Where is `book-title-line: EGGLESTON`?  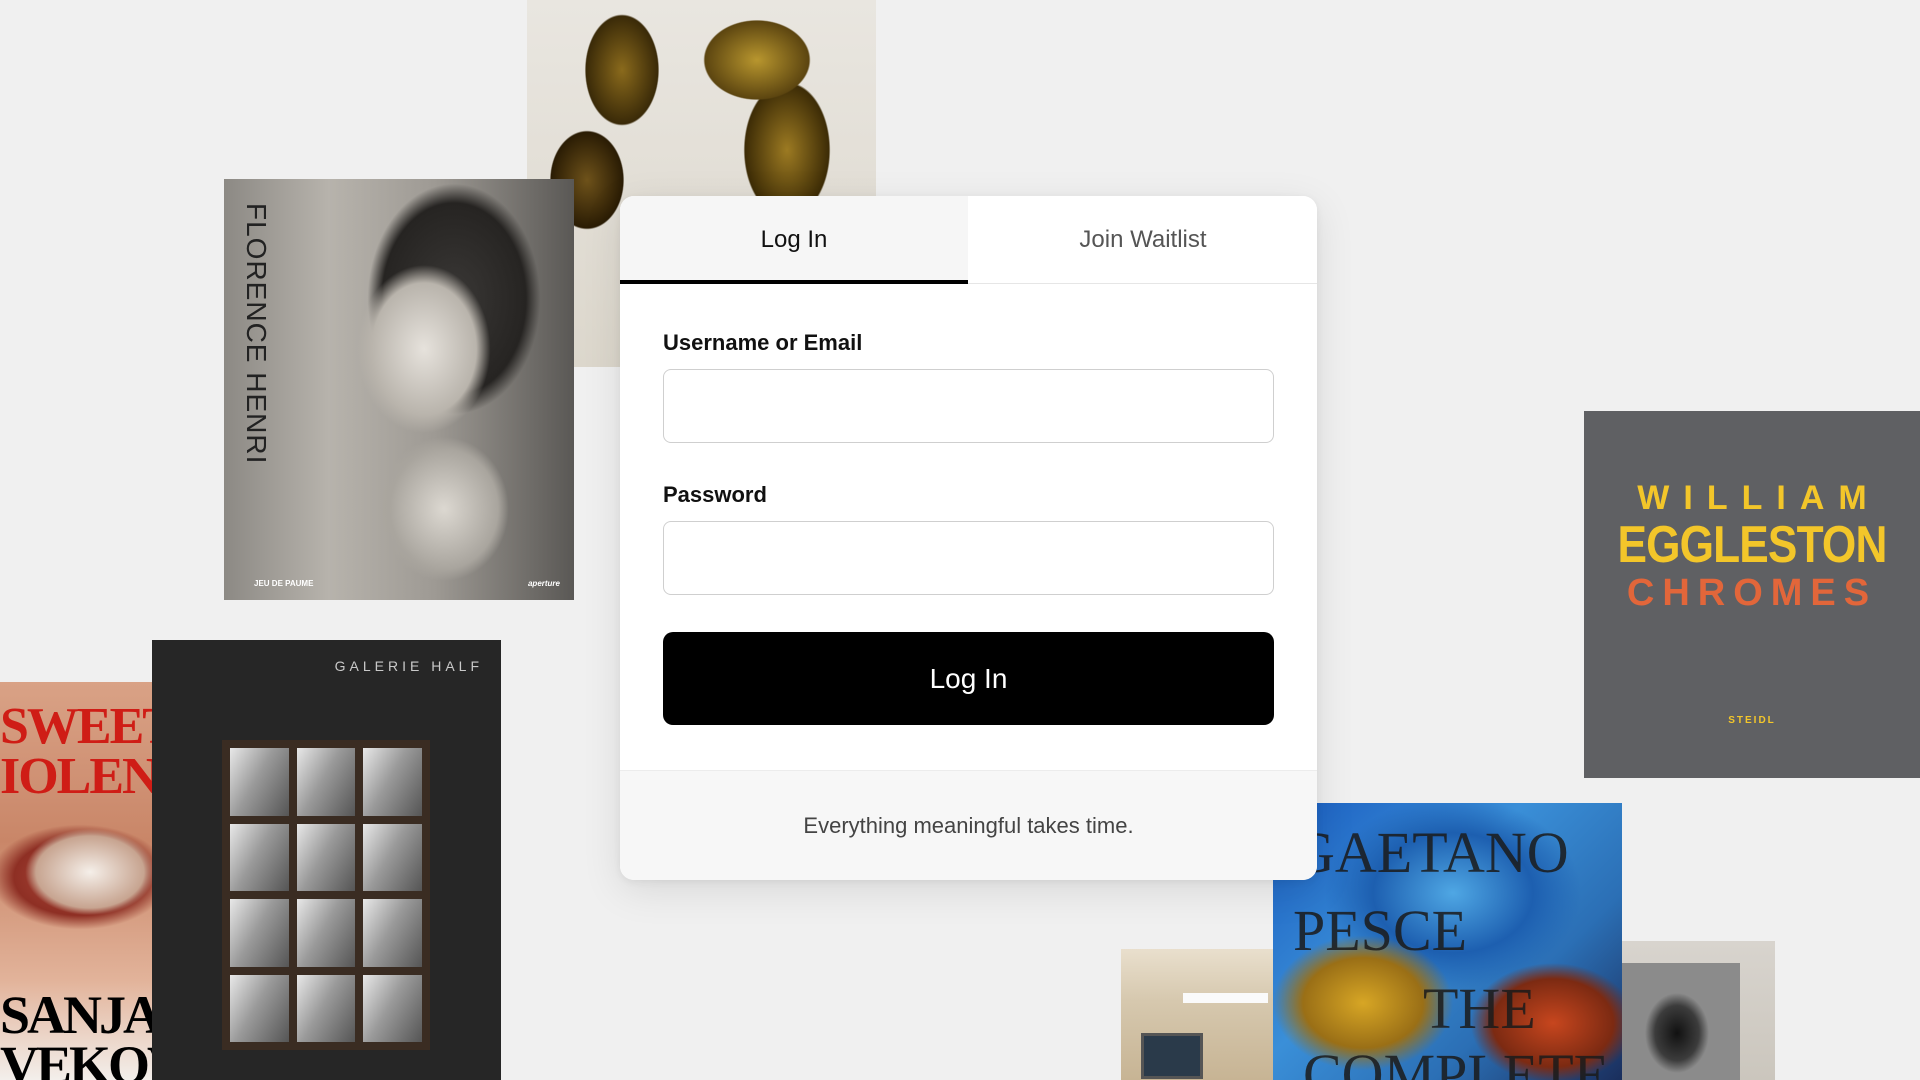
book-title-line: EGGLESTON is located at coordinates (1752, 545).